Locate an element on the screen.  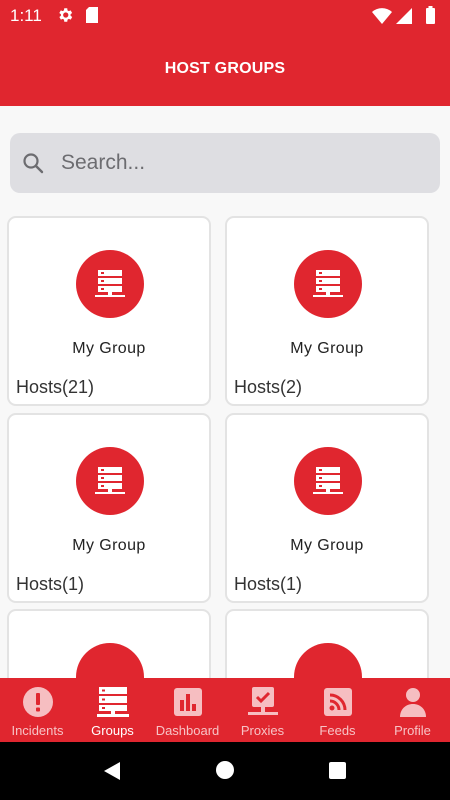
system-nav-bar is located at coordinates (225, 771).